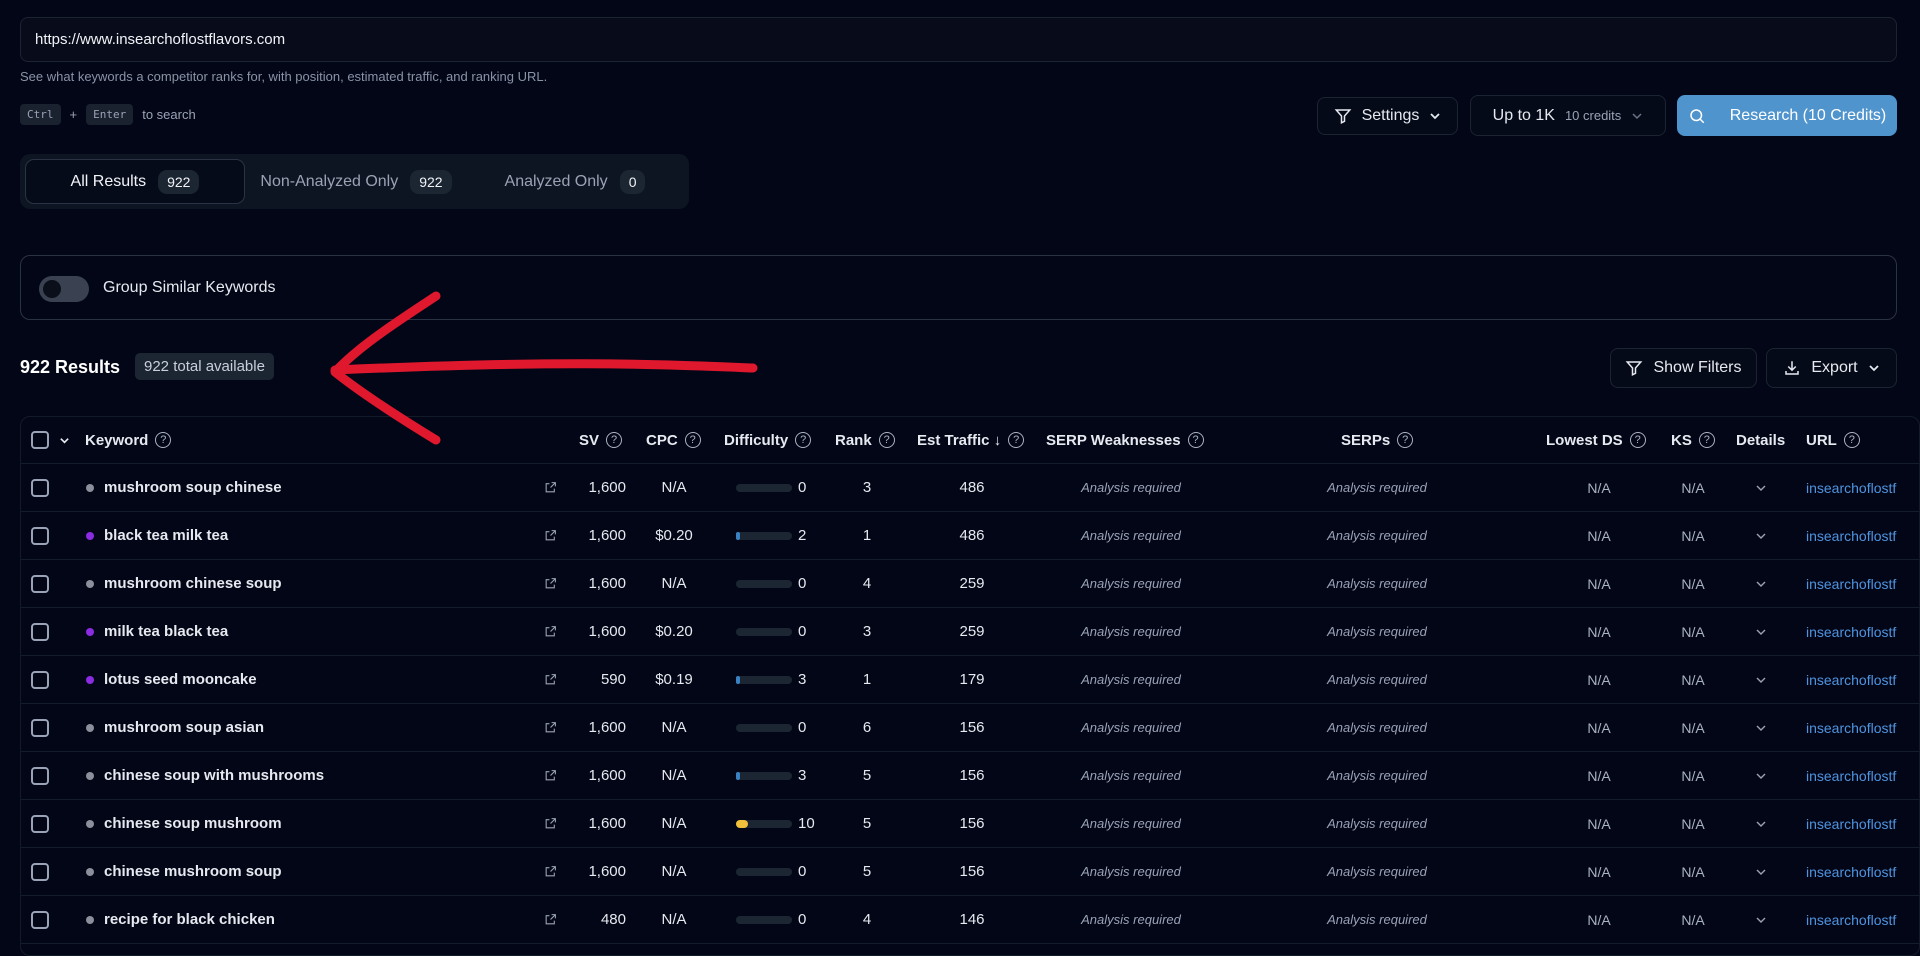 This screenshot has width=1920, height=956. Describe the element at coordinates (1568, 115) in the screenshot. I see `result-limit-select: Up to 1K 10 credits` at that location.